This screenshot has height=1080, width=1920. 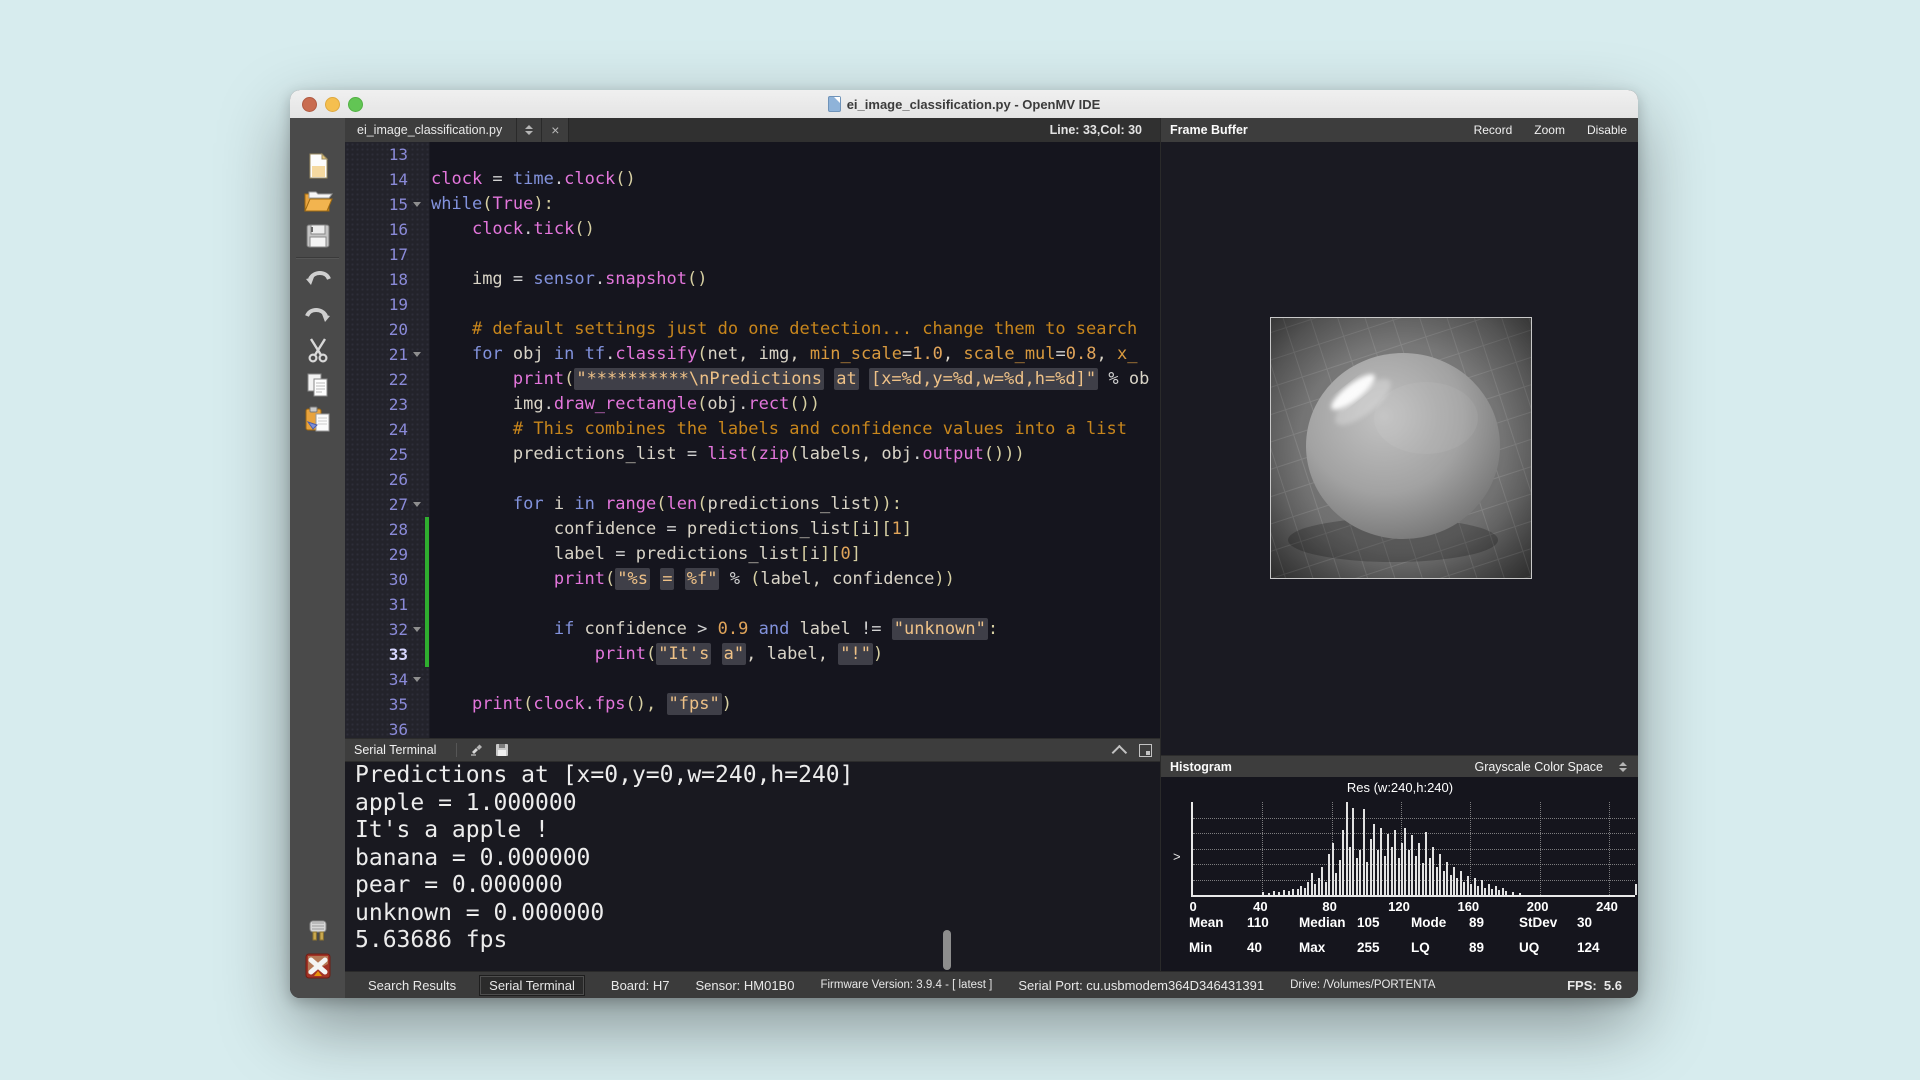 What do you see at coordinates (398, 404) in the screenshot?
I see `line-number: 23` at bounding box center [398, 404].